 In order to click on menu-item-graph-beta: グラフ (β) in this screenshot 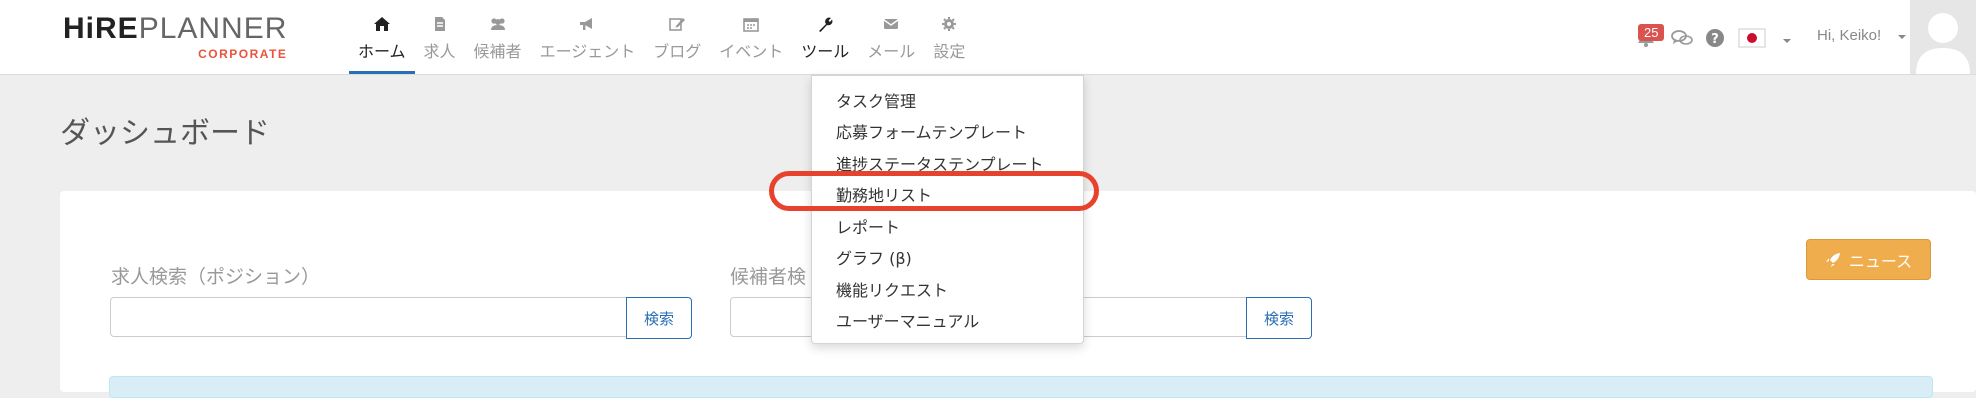, I will do `click(874, 257)`.